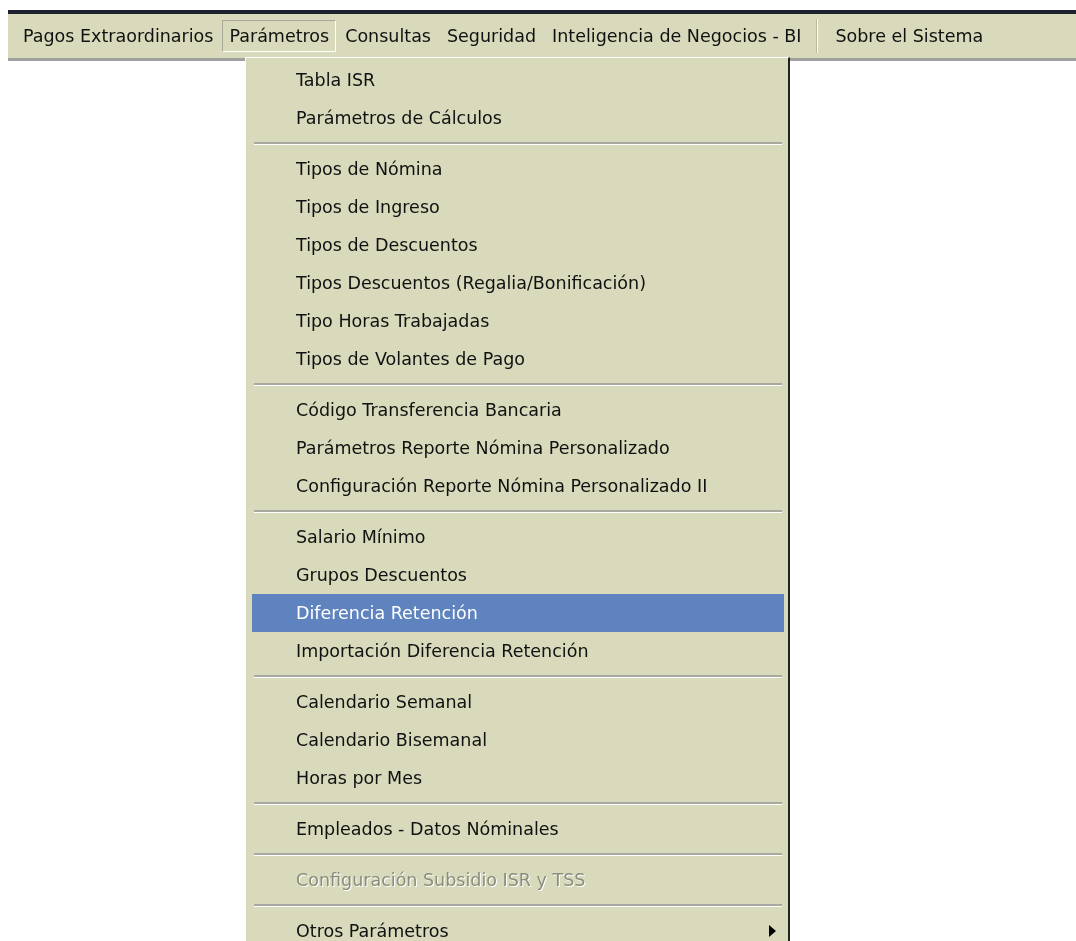 The image size is (1076, 941). I want to click on menu-item: Calendario Semanal, so click(518, 702).